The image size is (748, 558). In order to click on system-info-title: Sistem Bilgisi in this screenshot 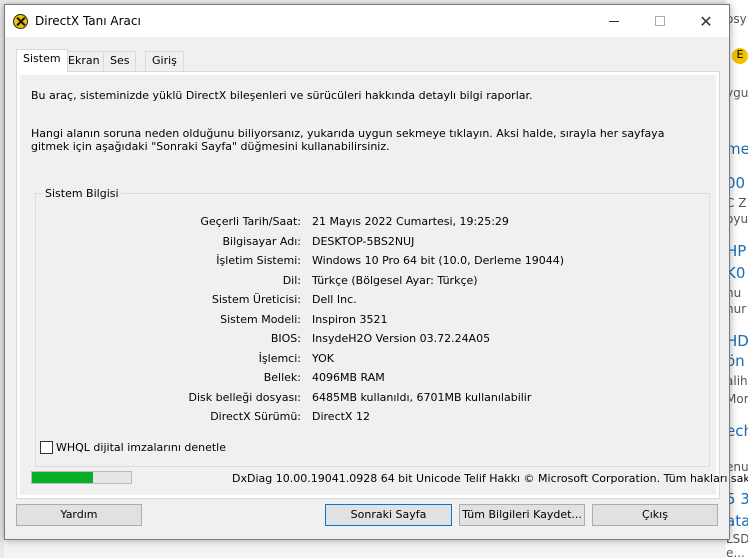, I will do `click(82, 193)`.